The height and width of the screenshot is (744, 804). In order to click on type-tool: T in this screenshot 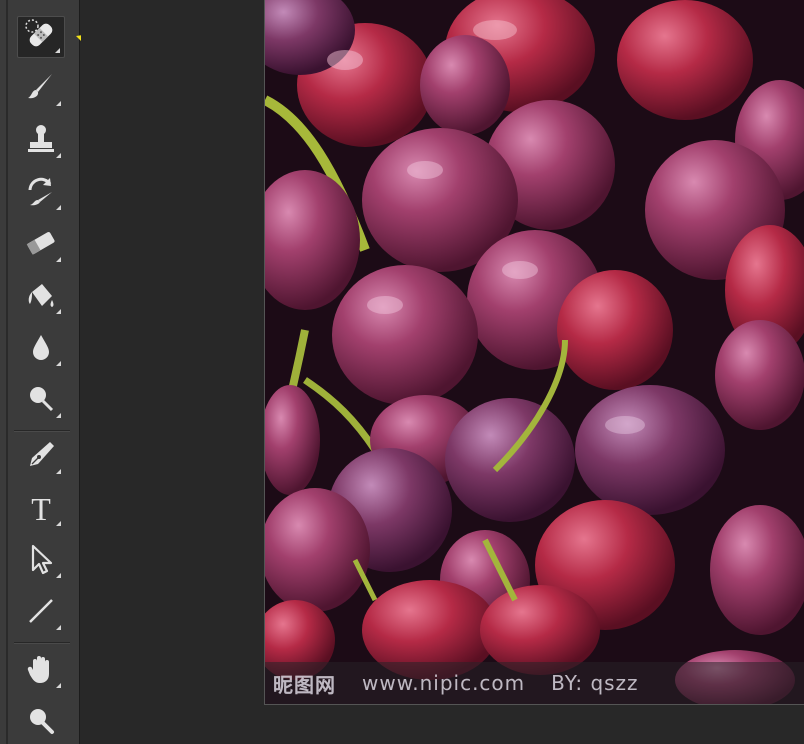, I will do `click(41, 509)`.